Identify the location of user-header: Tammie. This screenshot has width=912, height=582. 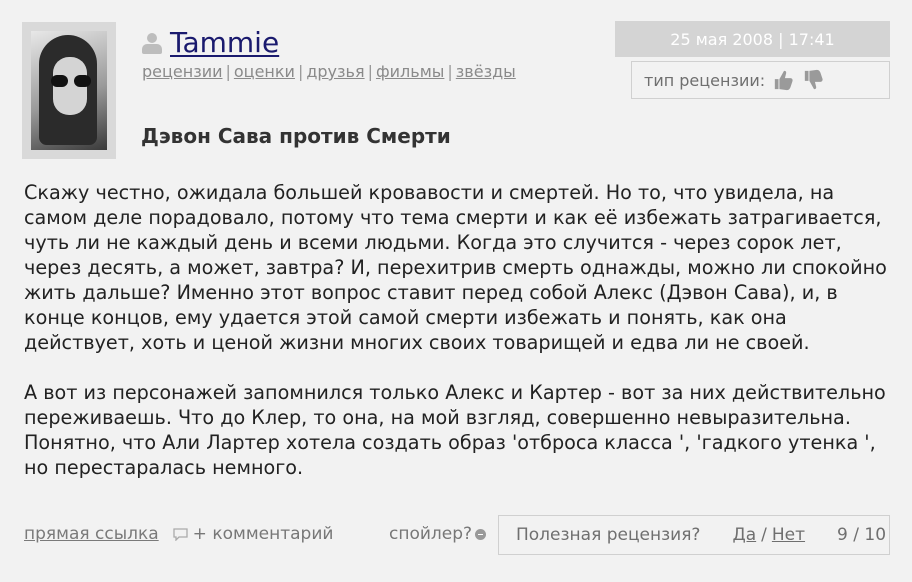
(210, 42).